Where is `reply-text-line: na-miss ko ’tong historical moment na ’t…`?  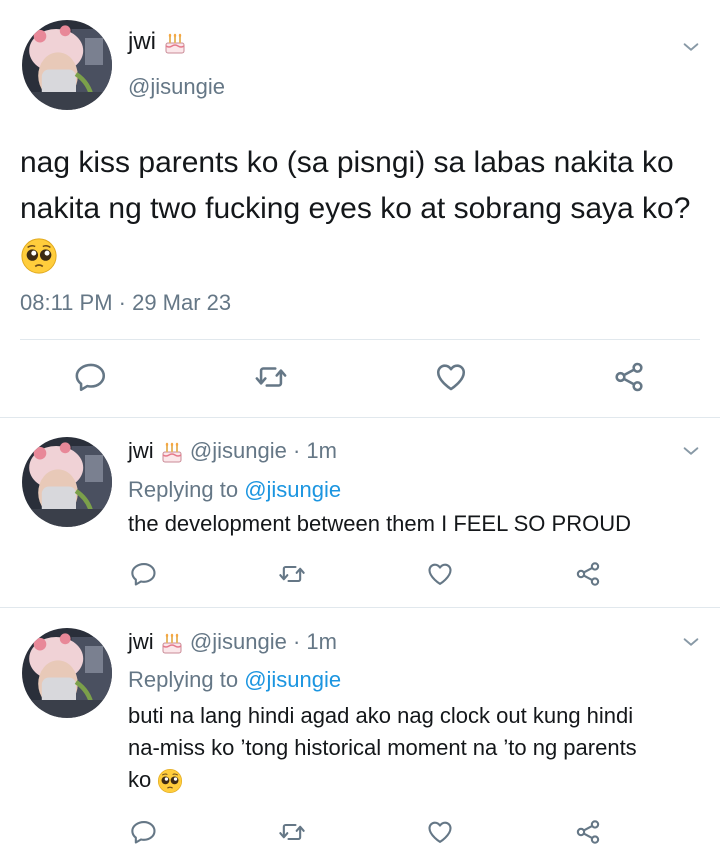
reply-text-line: na-miss ko ’tong historical moment na ’t… is located at coordinates (382, 747).